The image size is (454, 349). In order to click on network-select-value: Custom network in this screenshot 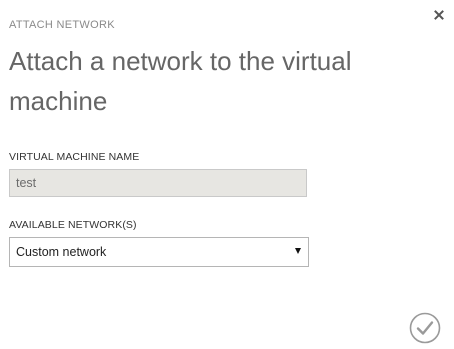, I will do `click(61, 252)`.